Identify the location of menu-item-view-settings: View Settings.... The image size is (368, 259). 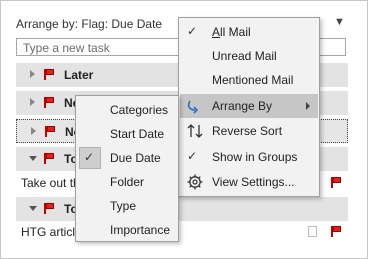
(249, 182).